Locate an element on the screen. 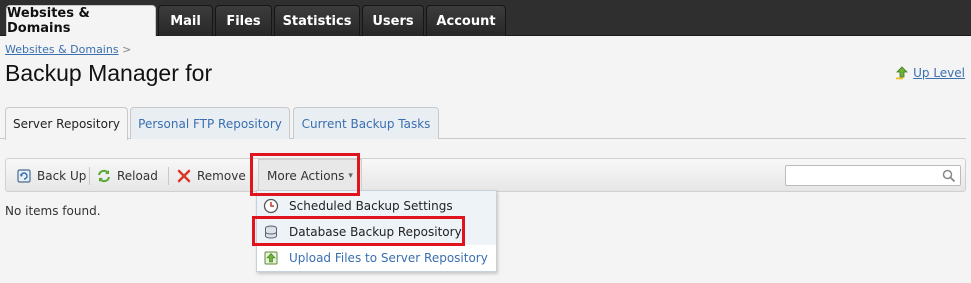 This screenshot has width=971, height=283. reload-button: Reload is located at coordinates (127, 176).